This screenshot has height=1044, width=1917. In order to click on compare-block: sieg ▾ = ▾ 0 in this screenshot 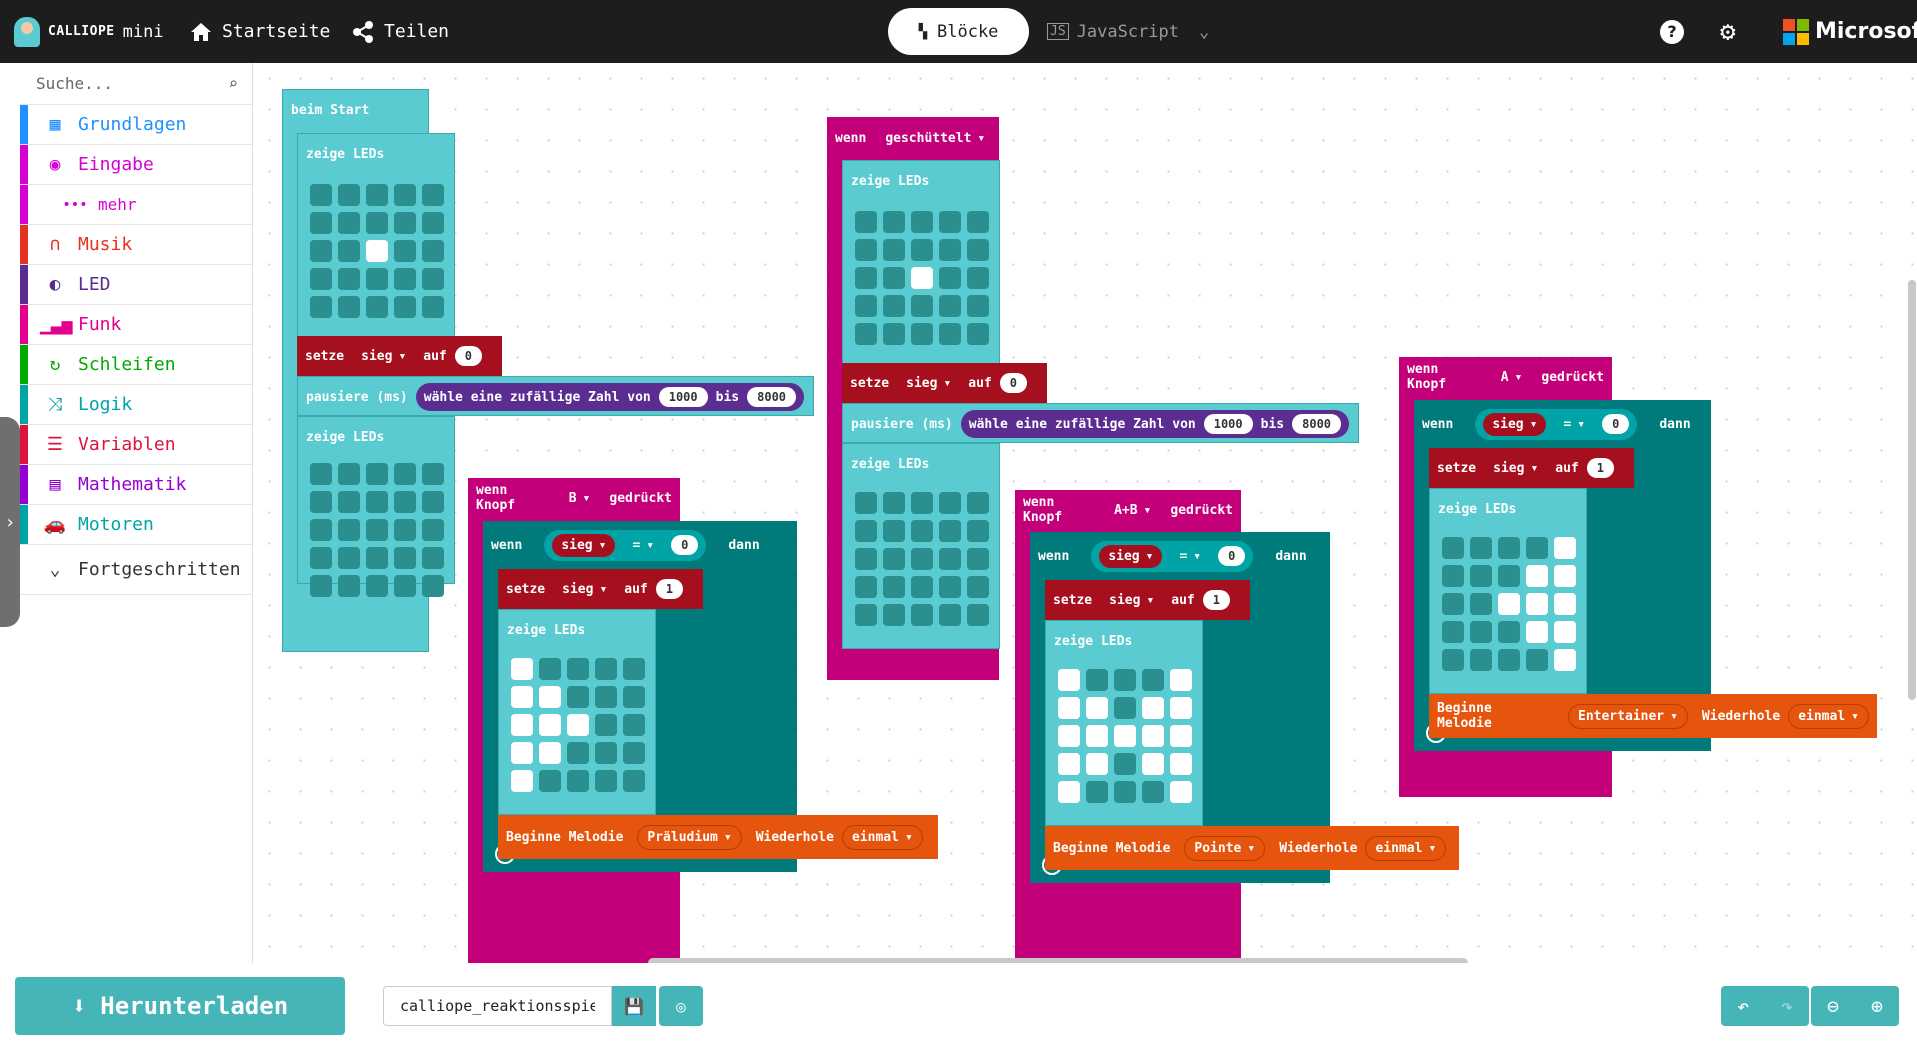, I will do `click(1172, 556)`.